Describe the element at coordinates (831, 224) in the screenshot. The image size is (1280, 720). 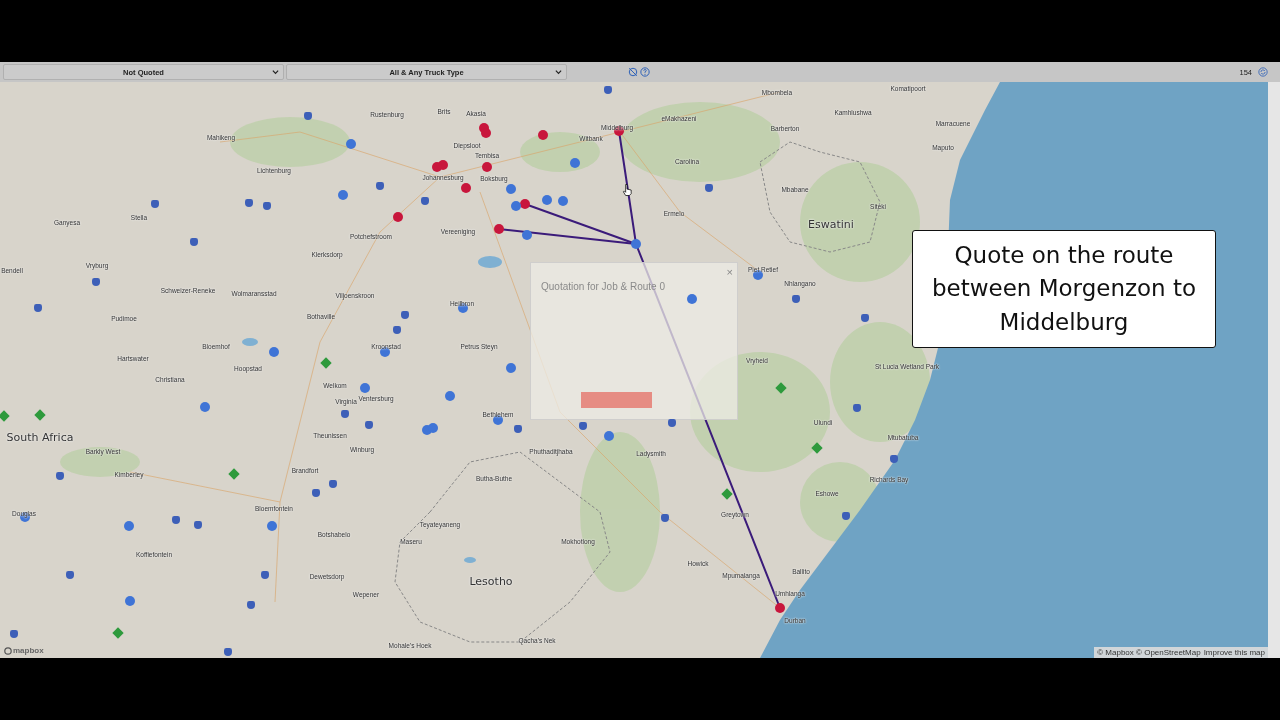
I see `country-label: Eswatini` at that location.